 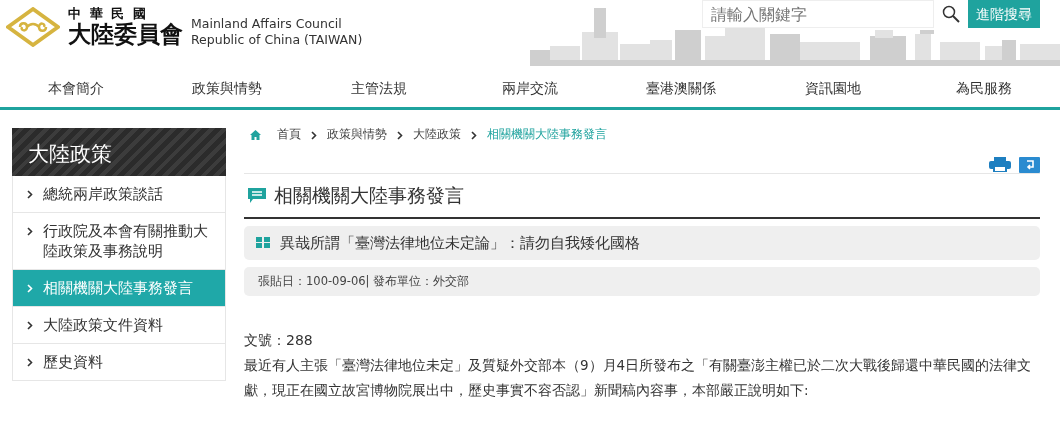 I want to click on search-field: 請輸入關鍵字, so click(x=818, y=14).